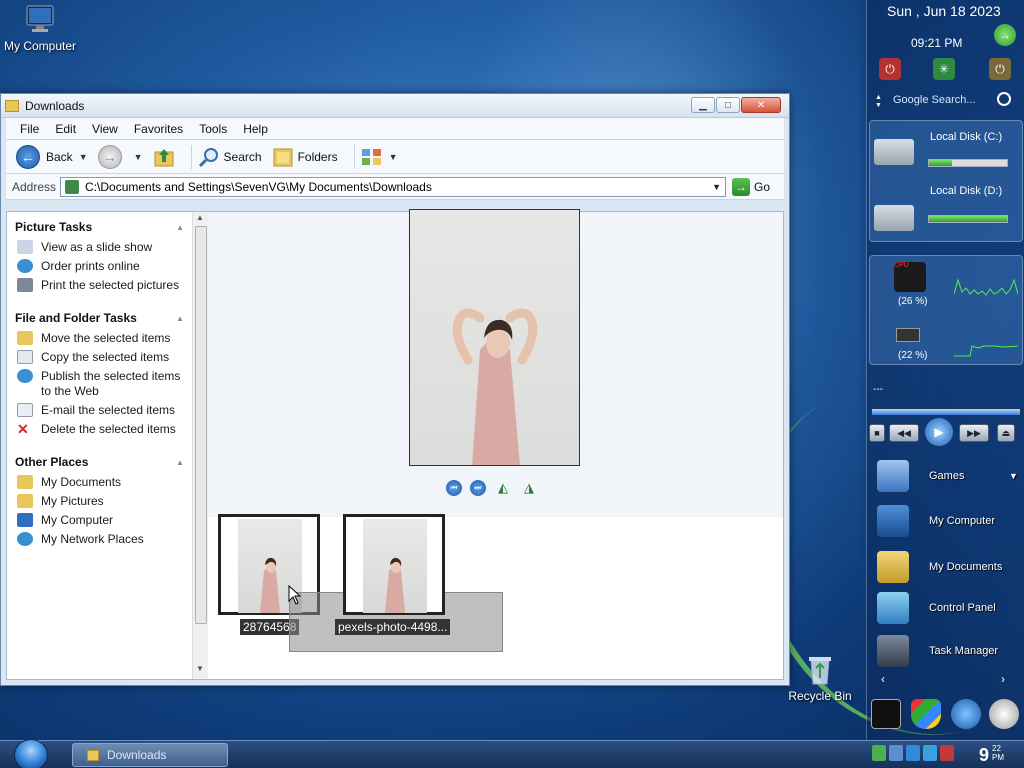 This screenshot has height=768, width=1024. What do you see at coordinates (99, 482) in the screenshot?
I see `place-my-documents: My Documents` at bounding box center [99, 482].